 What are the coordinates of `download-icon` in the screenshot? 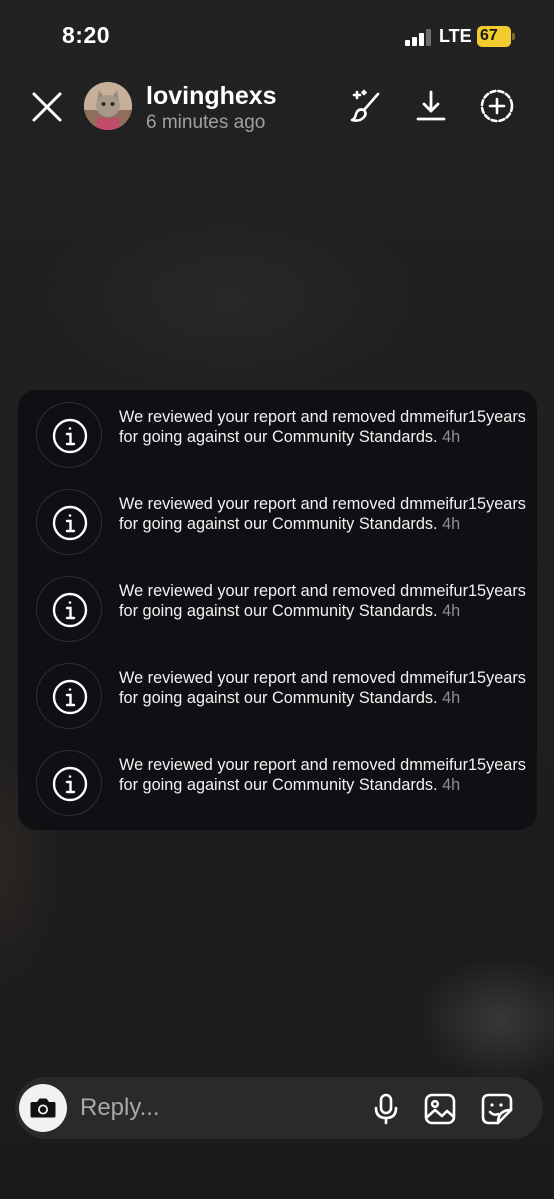 It's located at (431, 106).